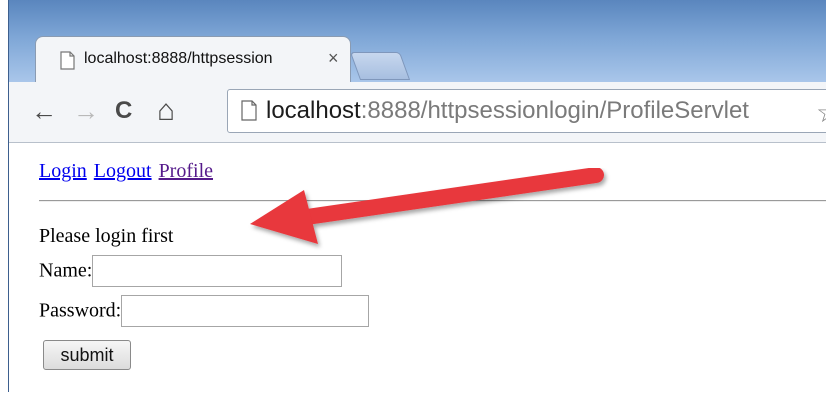  I want to click on browser-tab: localhost:8888/httpsession ×, so click(193, 59).